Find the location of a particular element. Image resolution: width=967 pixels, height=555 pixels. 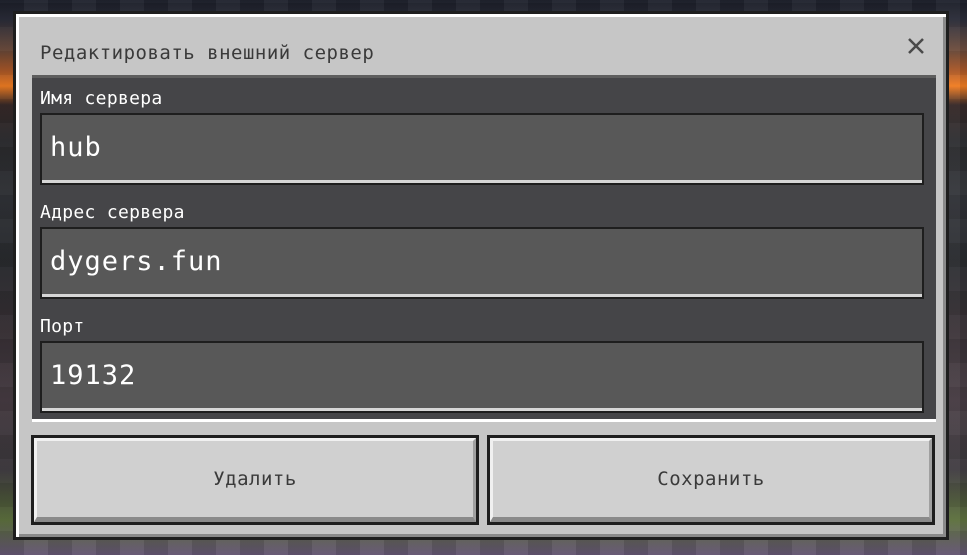

server-address-field-inner is located at coordinates (482, 263).